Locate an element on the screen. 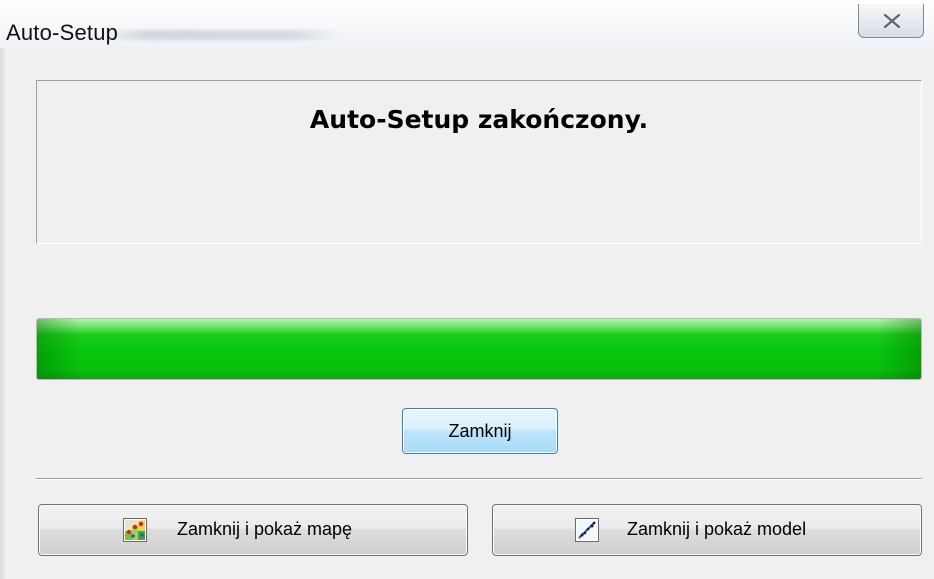 The width and height of the screenshot is (934, 579). title-bar-reflection is located at coordinates (220, 35).